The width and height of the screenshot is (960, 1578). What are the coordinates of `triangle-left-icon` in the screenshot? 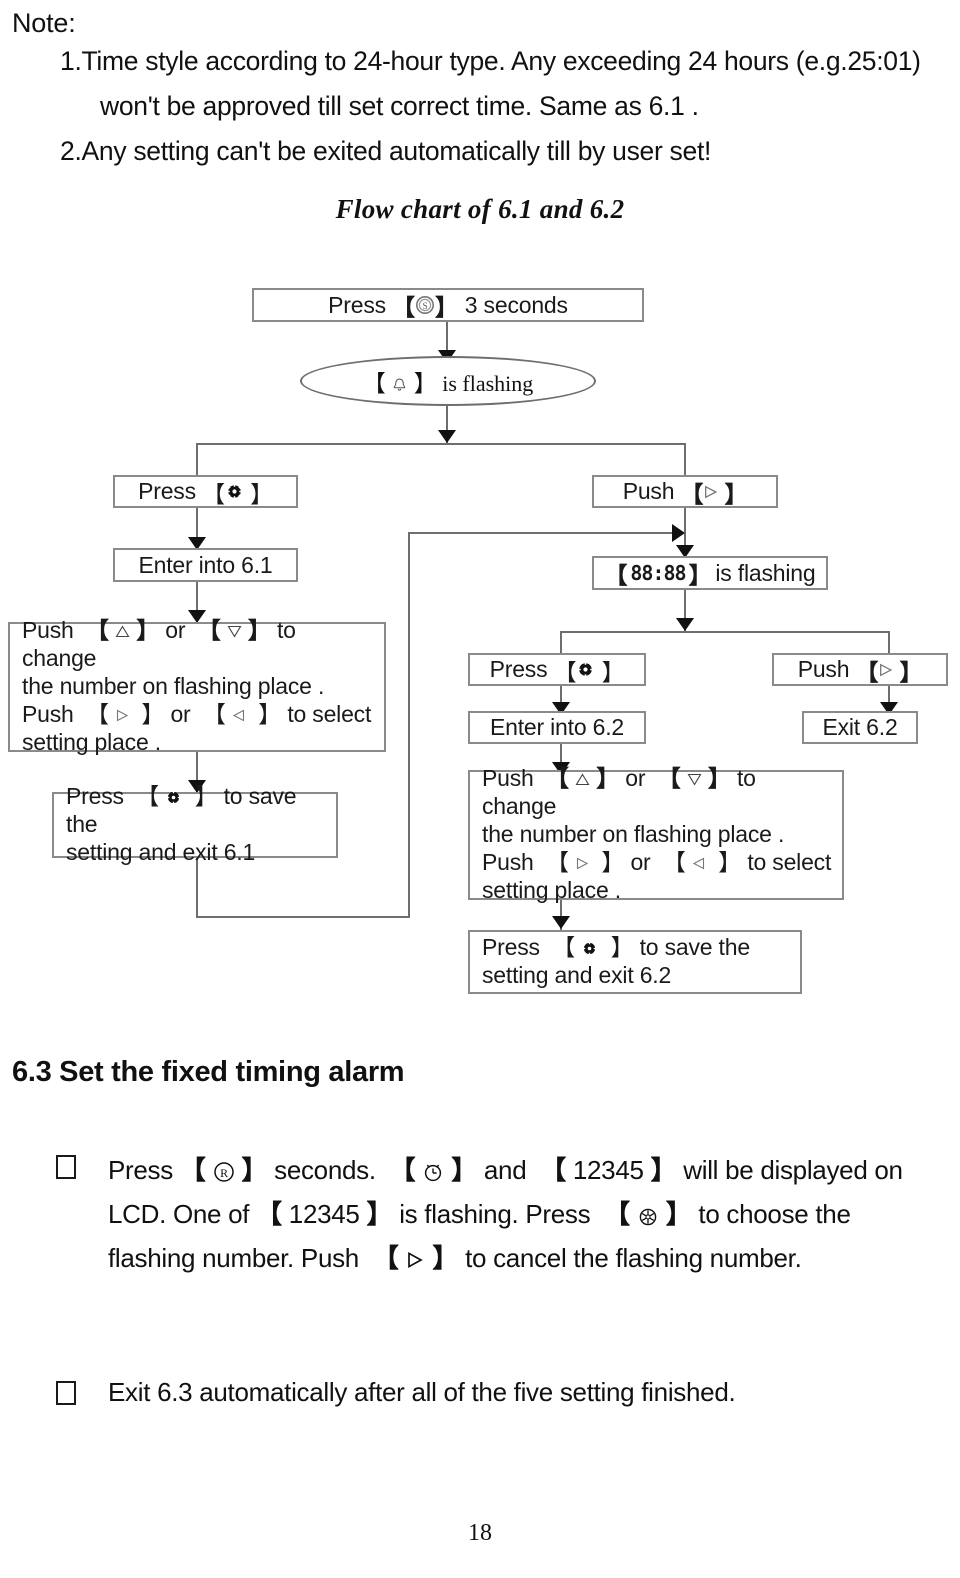 It's located at (239, 715).